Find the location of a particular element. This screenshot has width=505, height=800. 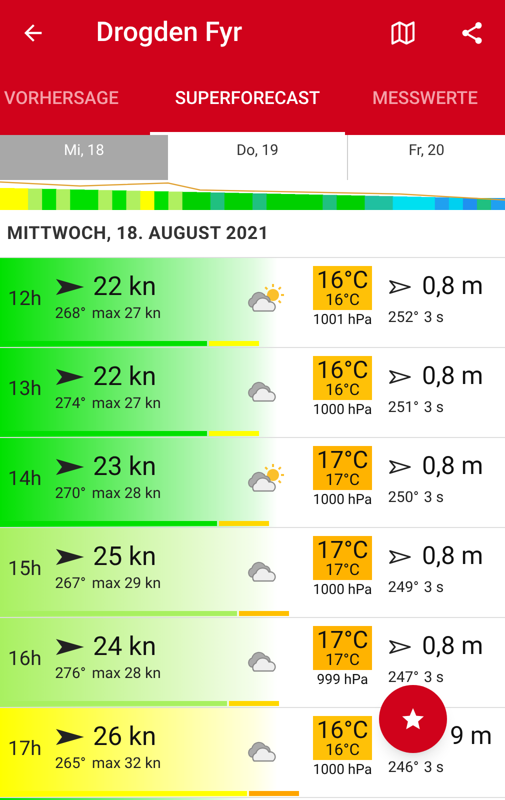

hour-label: 16h is located at coordinates (24, 658).